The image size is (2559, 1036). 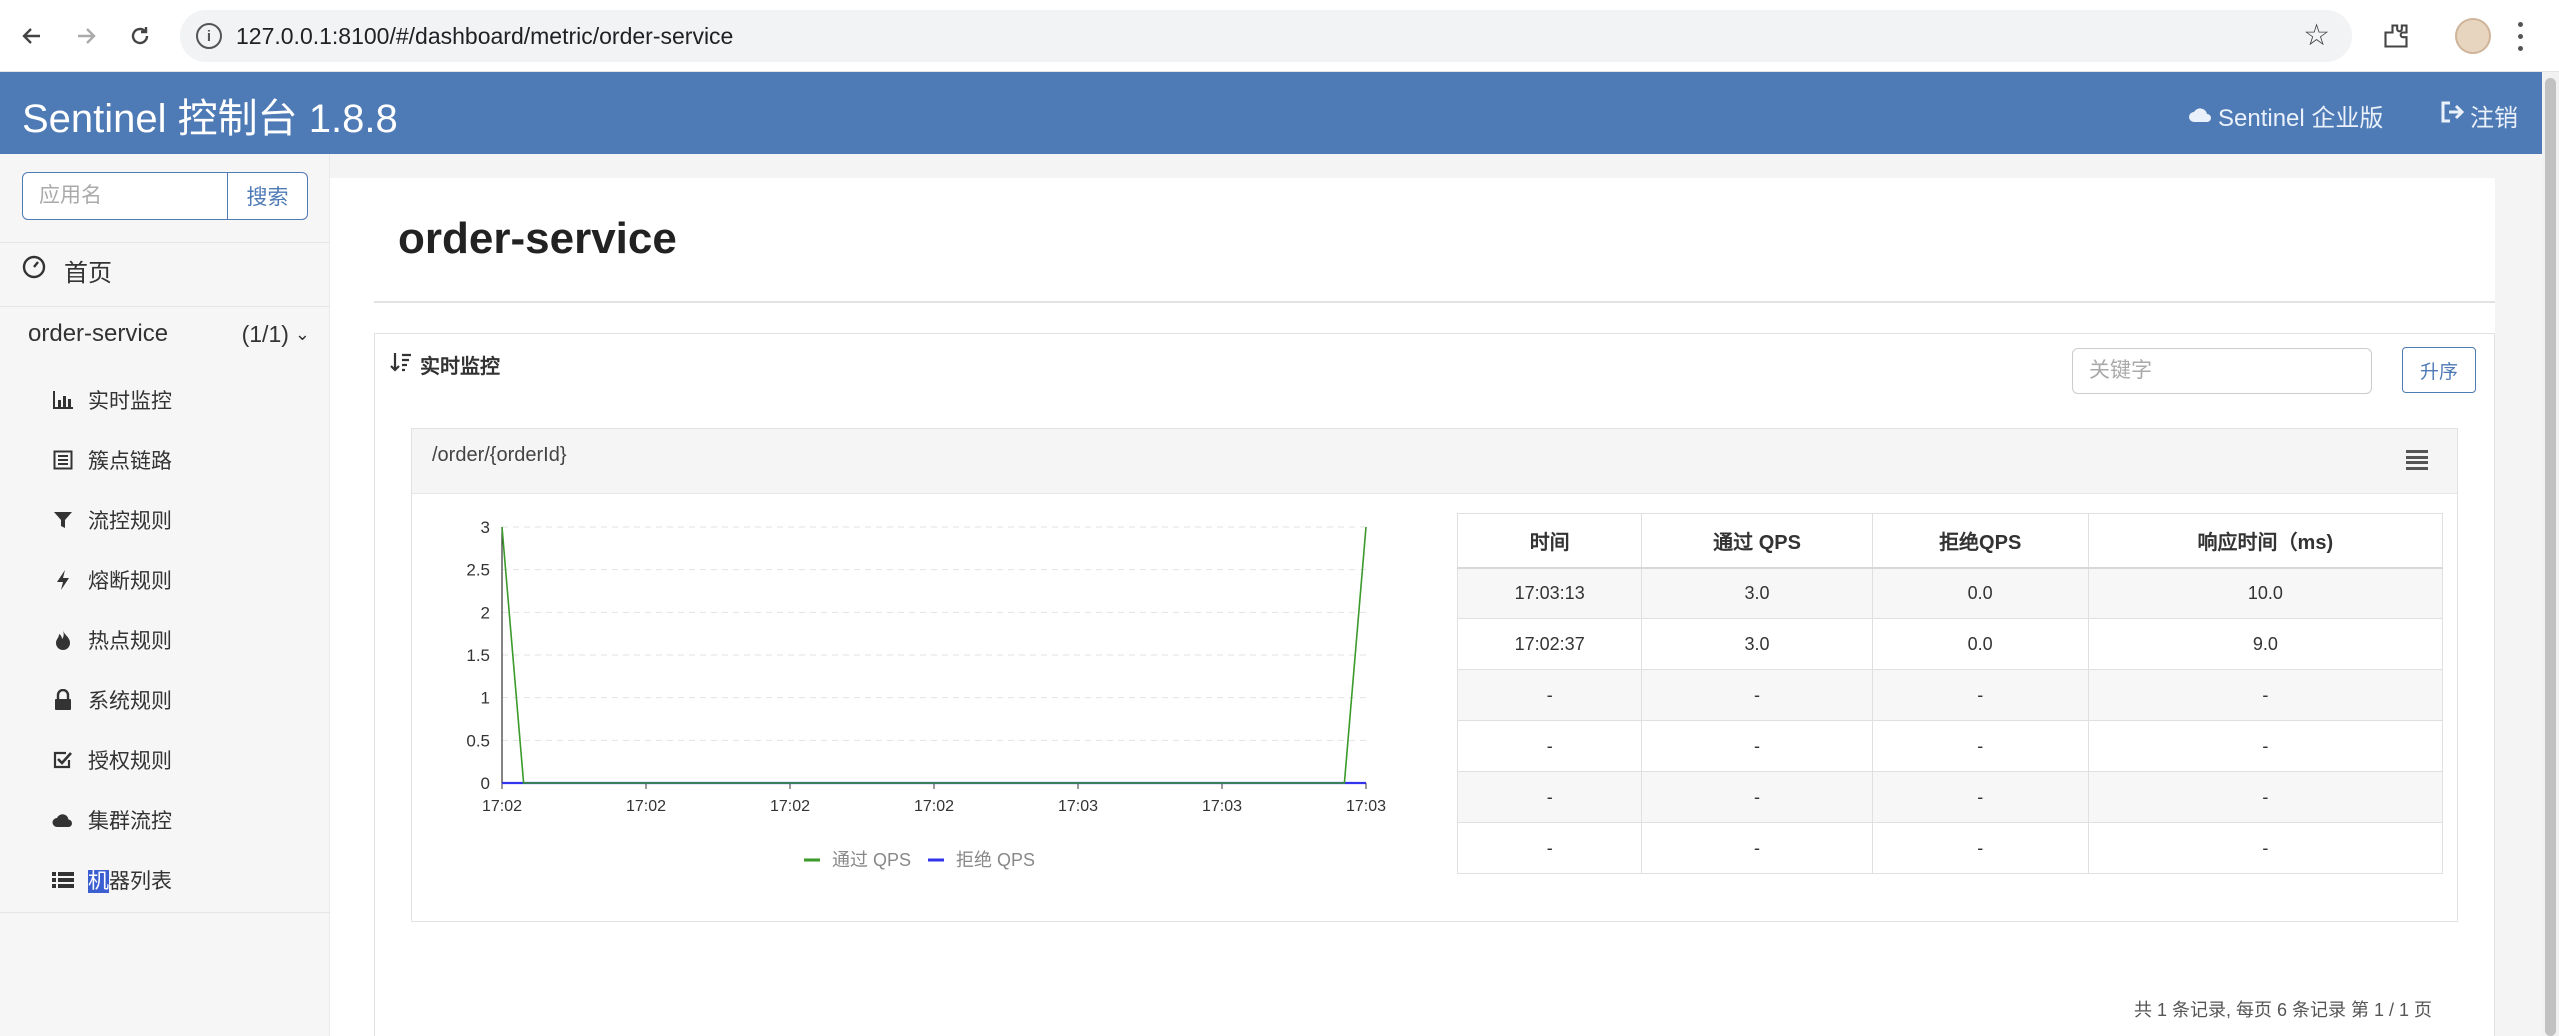 What do you see at coordinates (210, 119) in the screenshot?
I see `app-title: Sentinel 控制台 1.8.8` at bounding box center [210, 119].